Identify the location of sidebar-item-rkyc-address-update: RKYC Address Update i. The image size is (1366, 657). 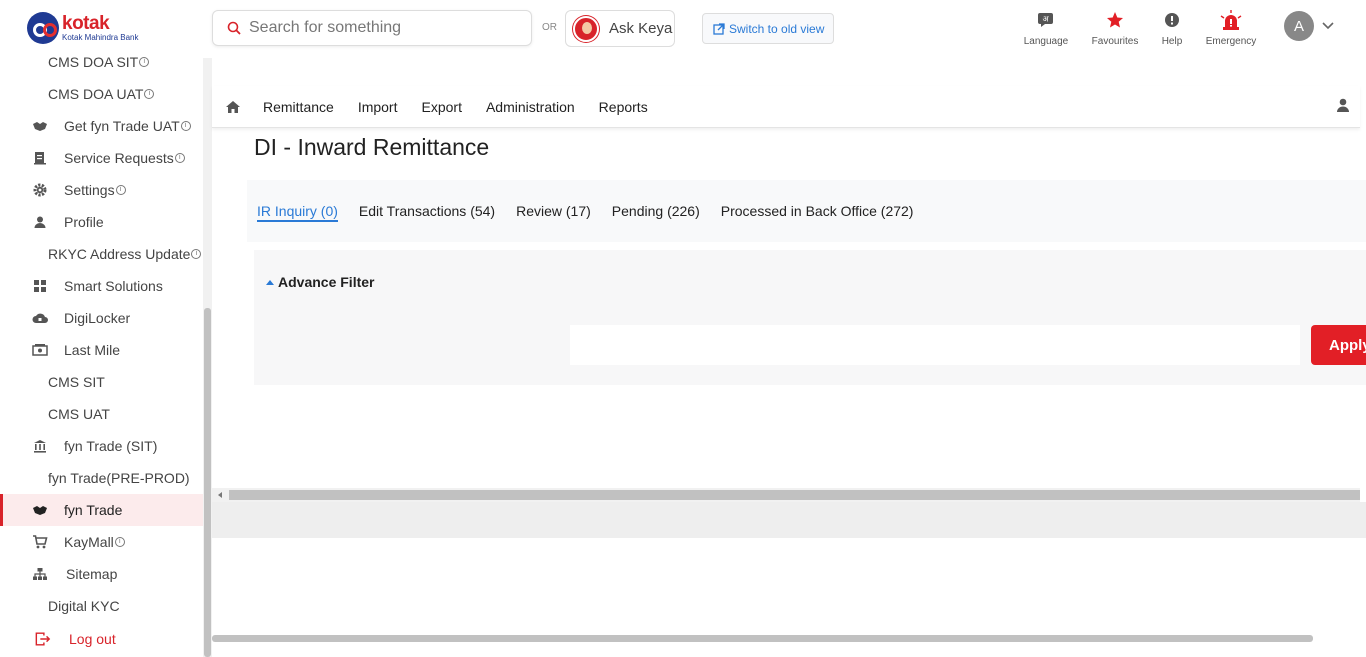
(101, 254).